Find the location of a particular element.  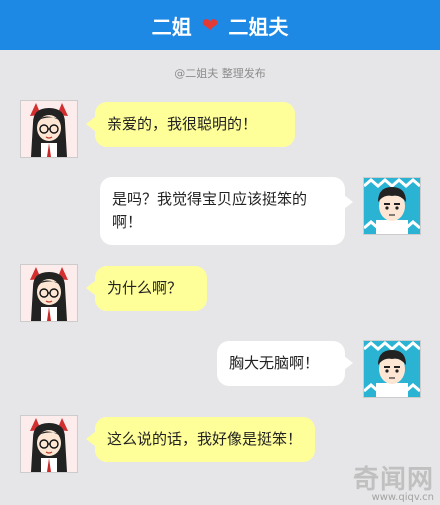

watermark: 奇闻网 www.qiqv.cn is located at coordinates (393, 481).